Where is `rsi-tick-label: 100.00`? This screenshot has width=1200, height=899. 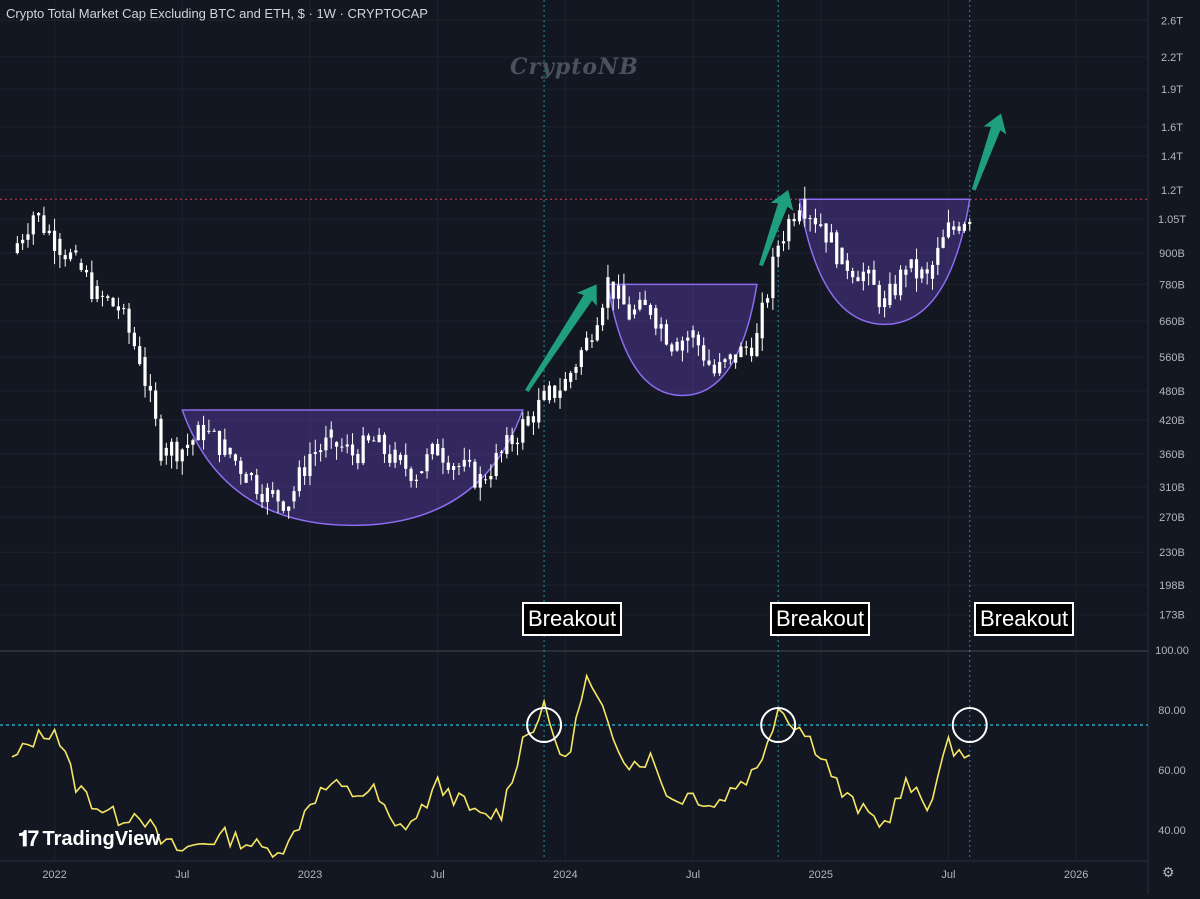
rsi-tick-label: 100.00 is located at coordinates (1172, 651).